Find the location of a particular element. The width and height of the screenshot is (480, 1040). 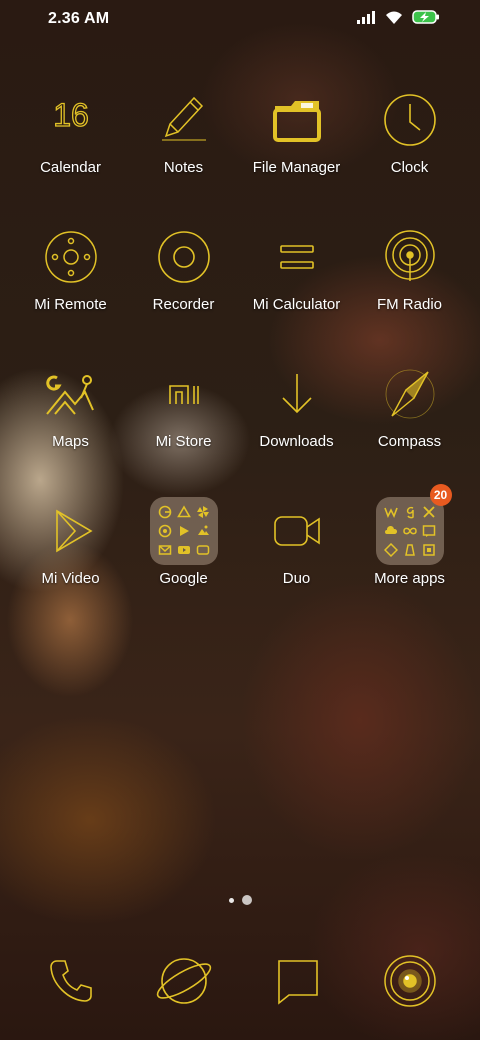

folder-google: Google is located at coordinates (183, 563).